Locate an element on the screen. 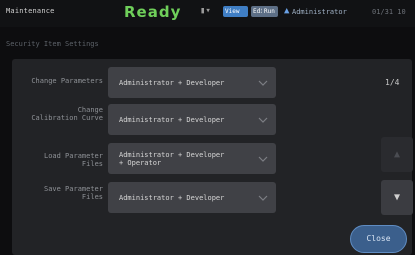 Image resolution: width=415 pixels, height=255 pixels. label-change-calibration-curve: Change Calibration Curve is located at coordinates (67, 114).